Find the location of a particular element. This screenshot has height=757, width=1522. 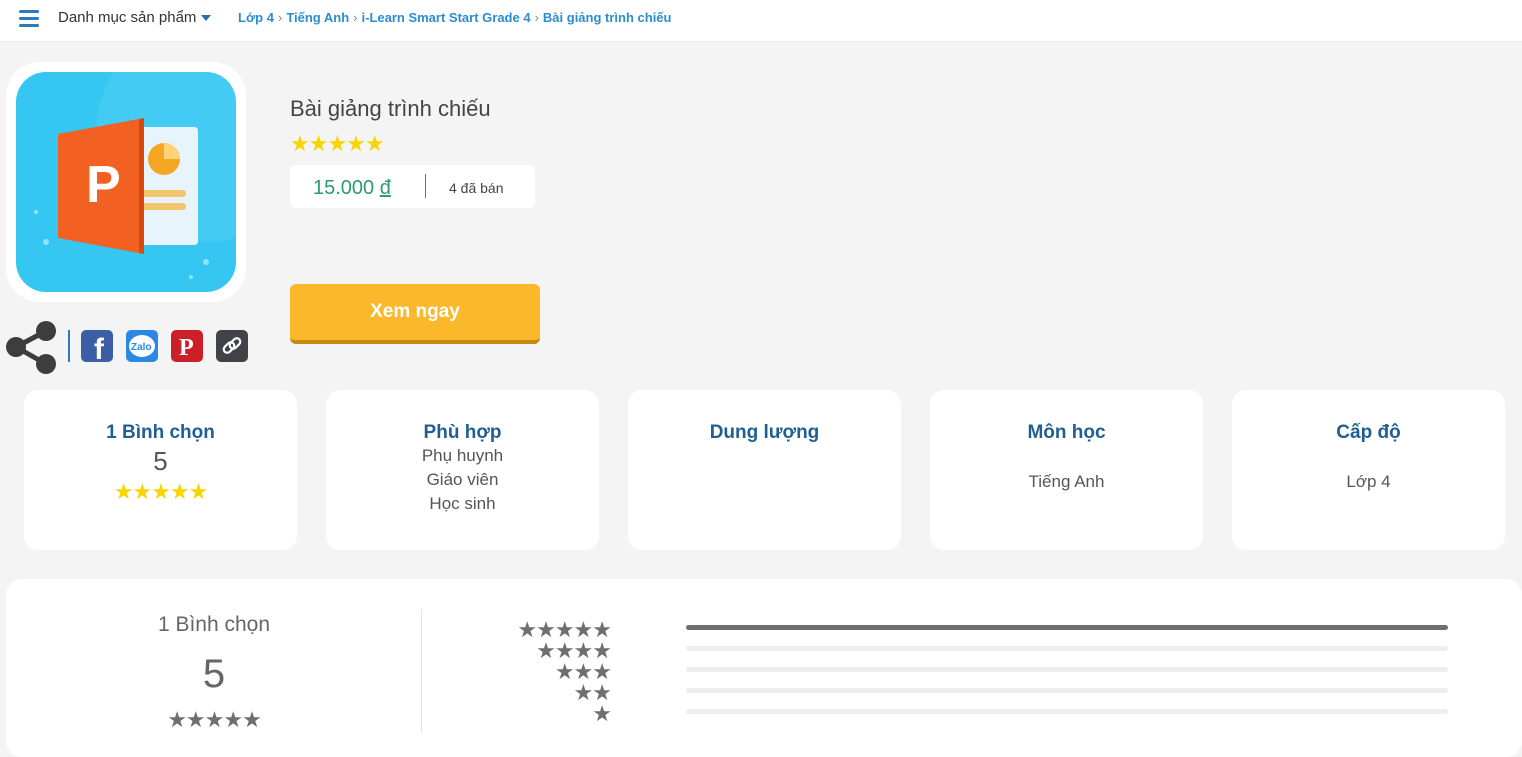

votes-card-title: 1 Bình chọn is located at coordinates (160, 432).